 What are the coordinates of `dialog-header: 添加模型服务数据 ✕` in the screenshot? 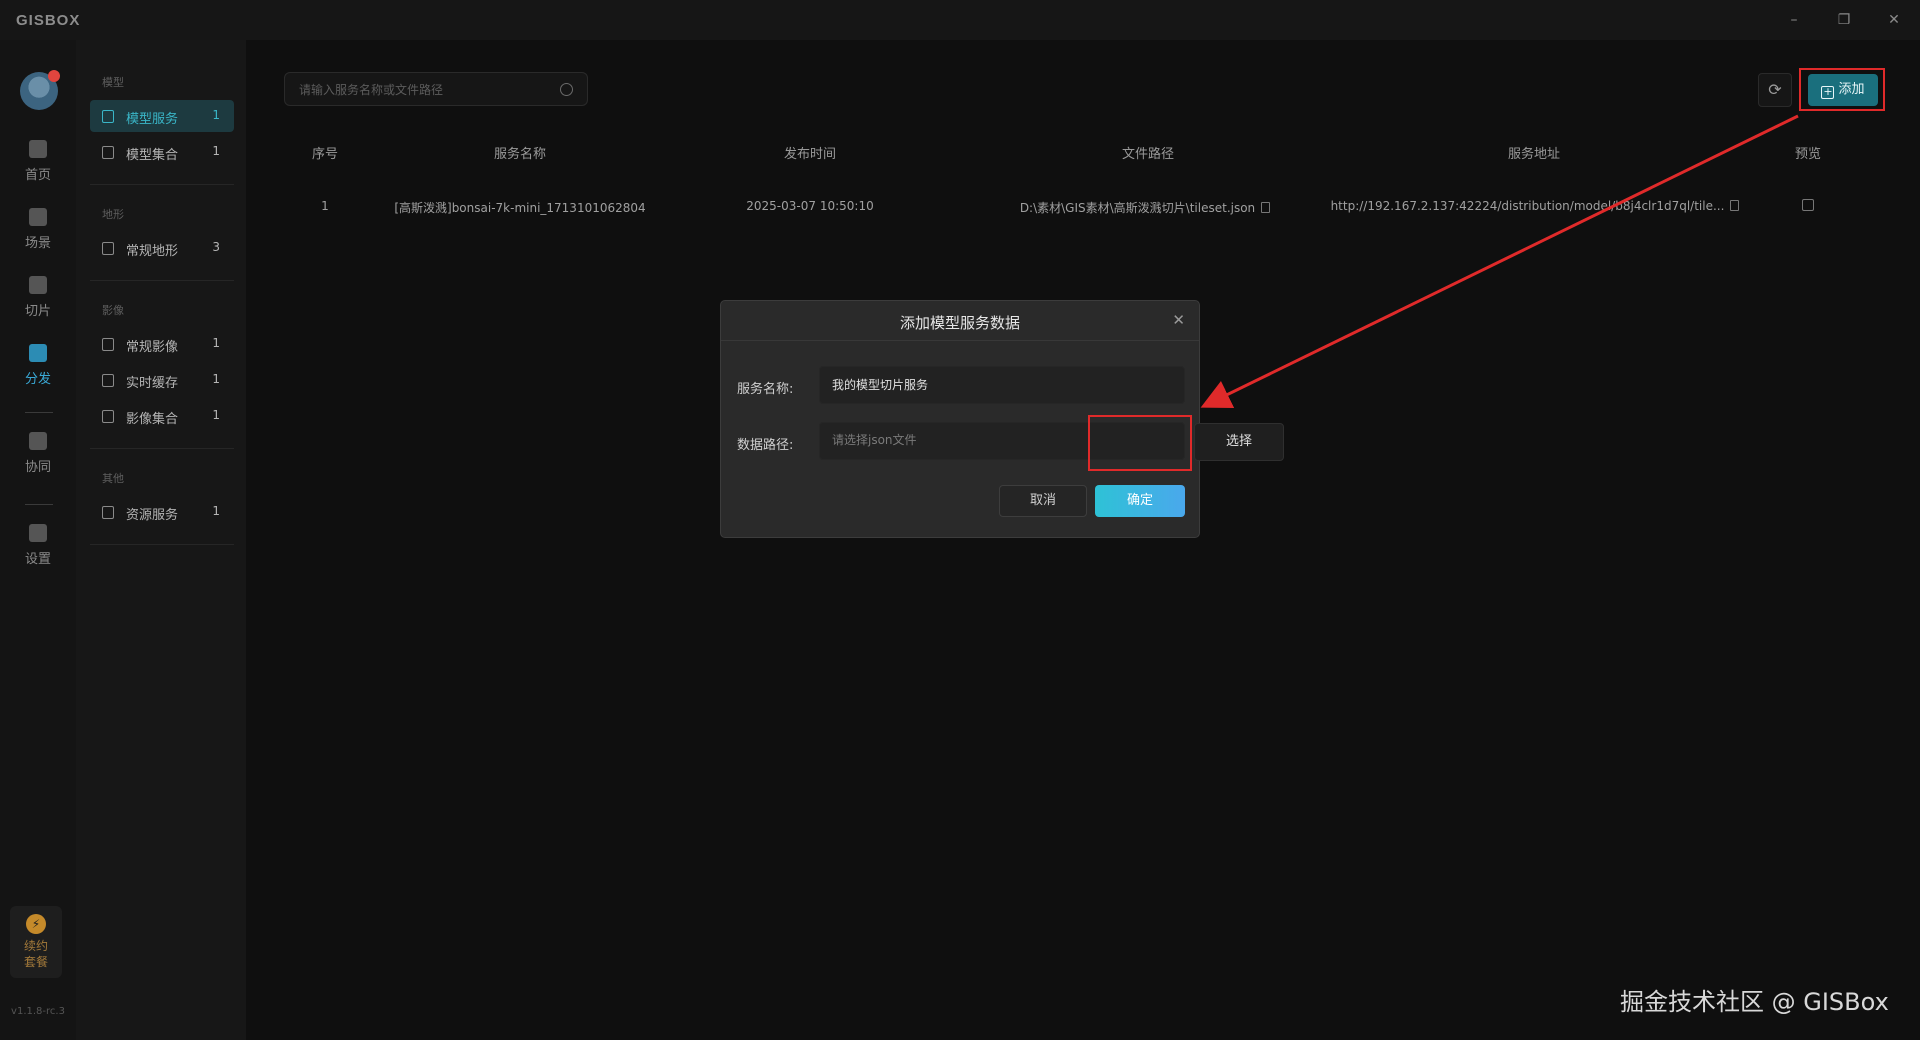 It's located at (960, 321).